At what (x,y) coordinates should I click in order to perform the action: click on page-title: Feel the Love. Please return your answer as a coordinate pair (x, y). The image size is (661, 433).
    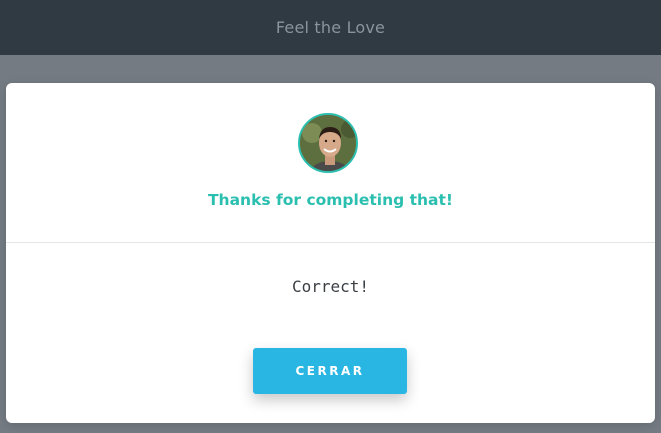
    Looking at the image, I should click on (330, 27).